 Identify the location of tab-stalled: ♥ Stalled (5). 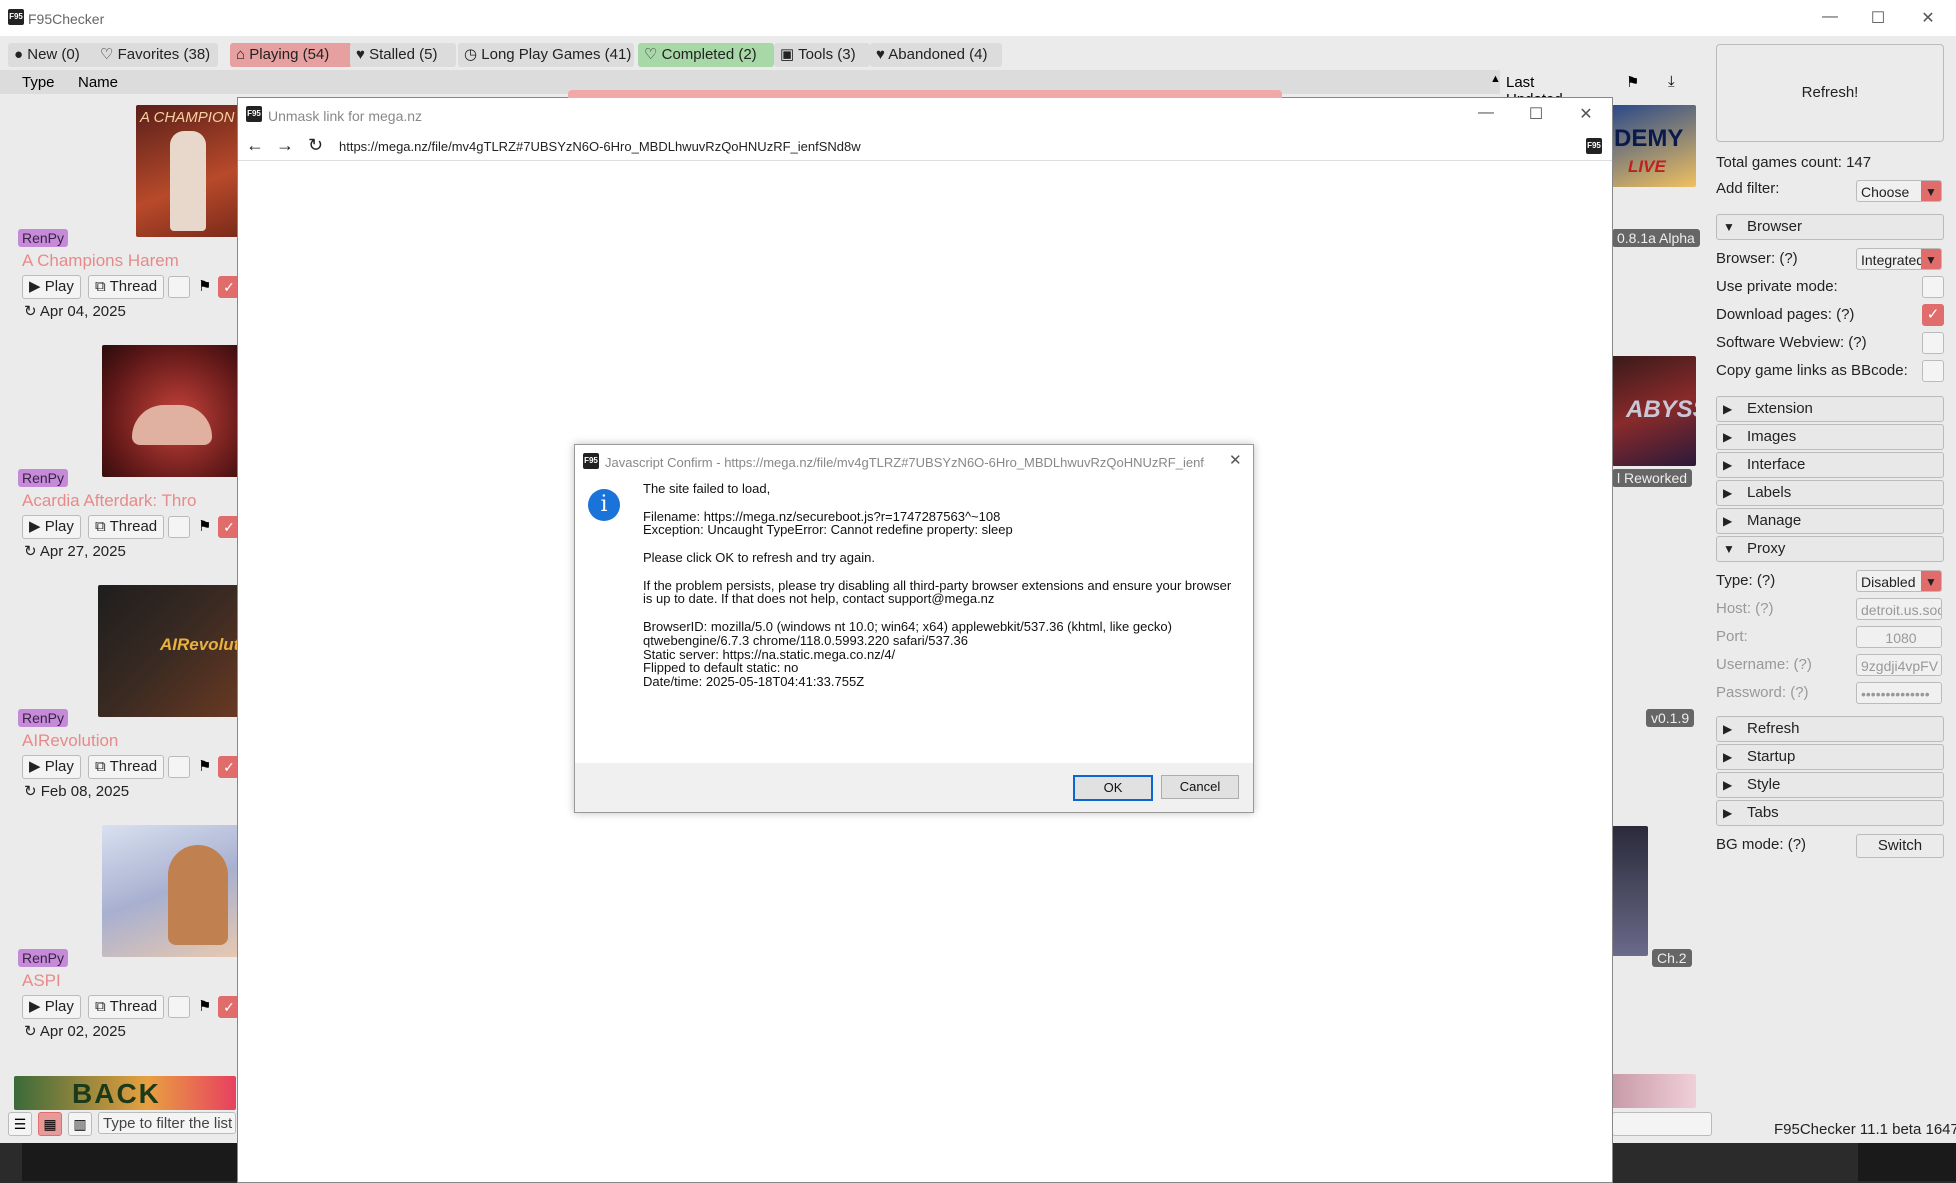
(403, 55).